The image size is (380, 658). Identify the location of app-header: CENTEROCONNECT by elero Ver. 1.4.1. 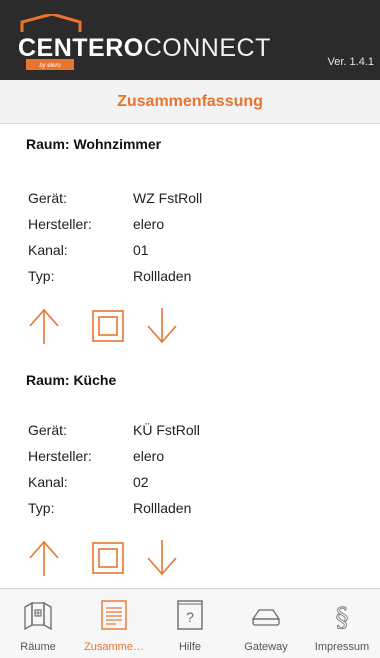
(190, 40).